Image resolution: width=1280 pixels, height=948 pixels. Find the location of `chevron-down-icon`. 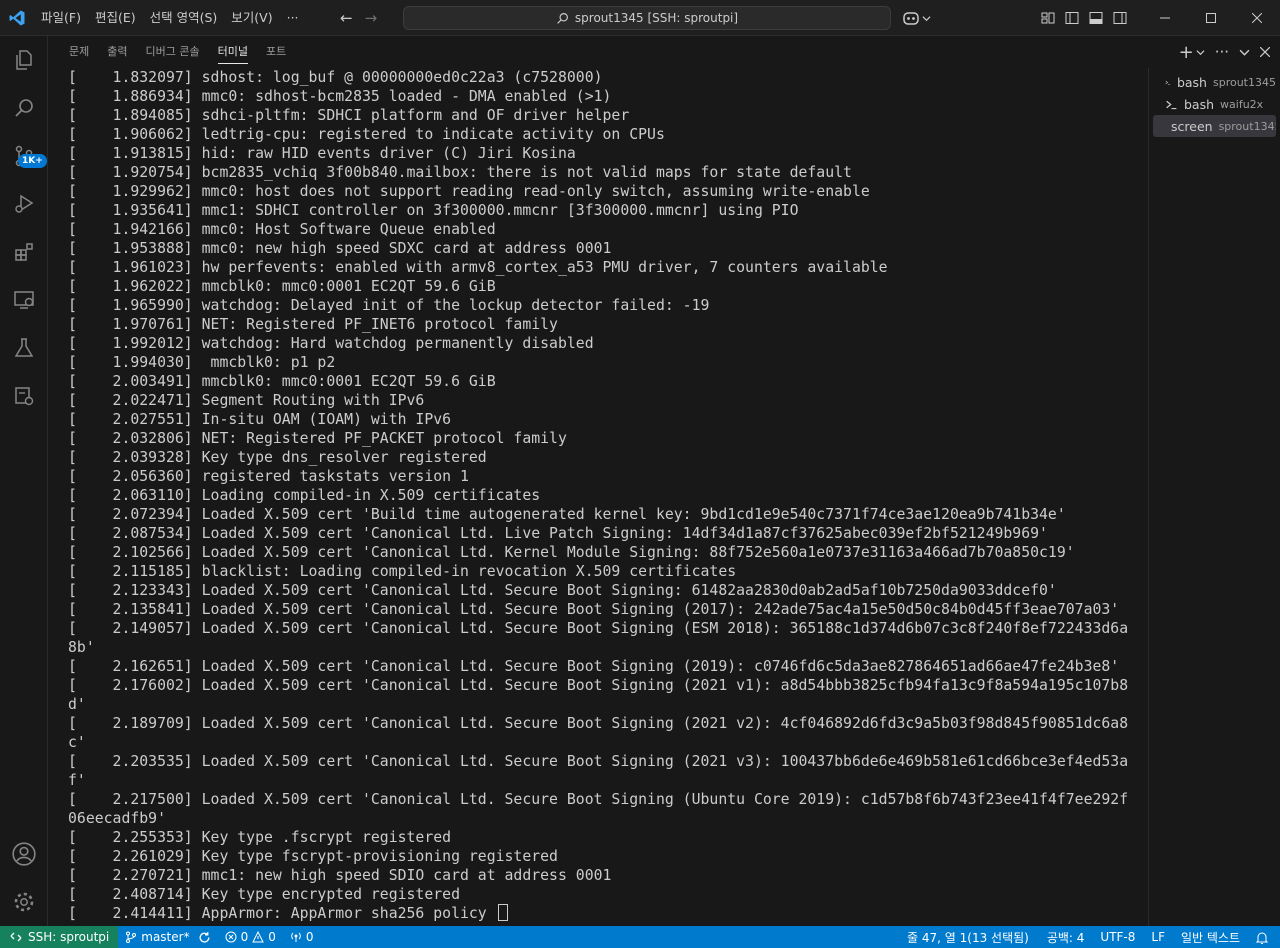

chevron-down-icon is located at coordinates (1200, 52).